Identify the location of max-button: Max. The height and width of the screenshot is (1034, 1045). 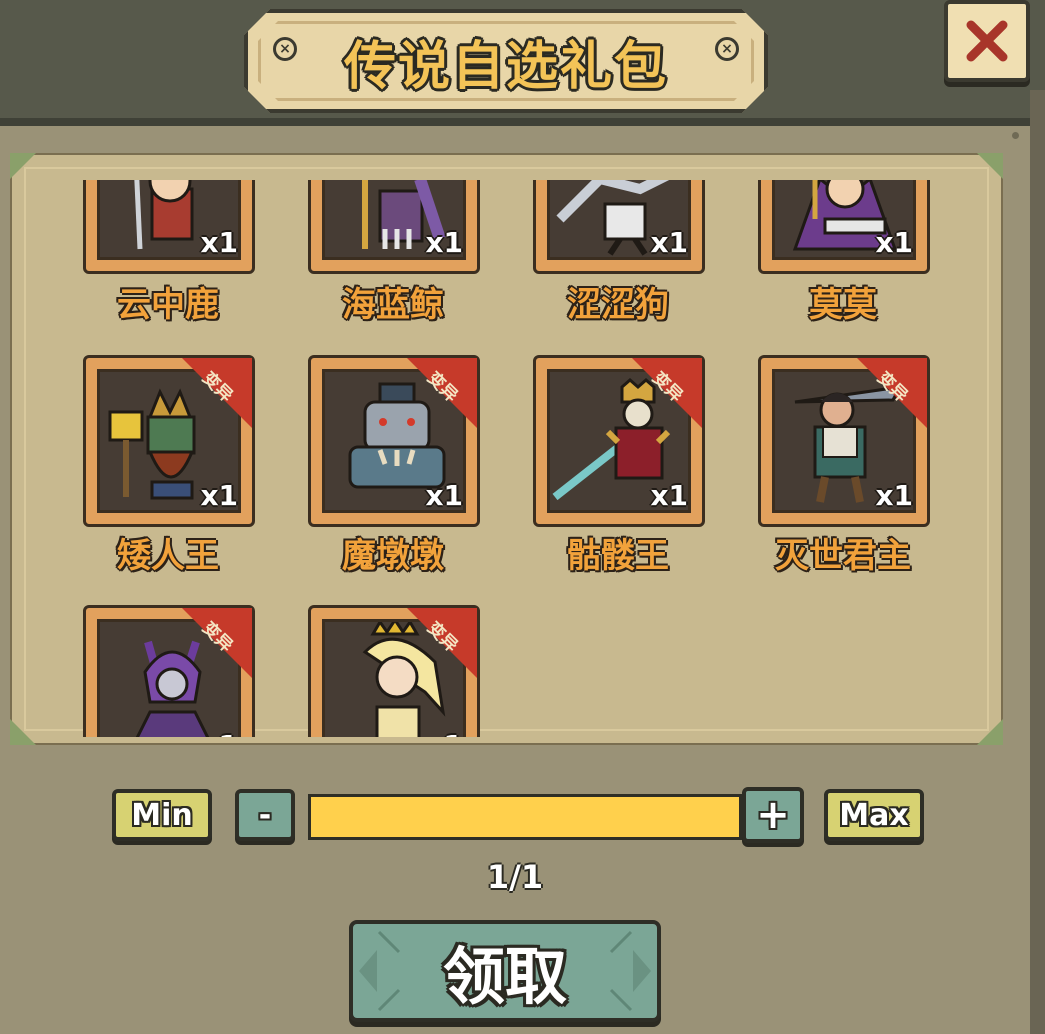
(874, 815).